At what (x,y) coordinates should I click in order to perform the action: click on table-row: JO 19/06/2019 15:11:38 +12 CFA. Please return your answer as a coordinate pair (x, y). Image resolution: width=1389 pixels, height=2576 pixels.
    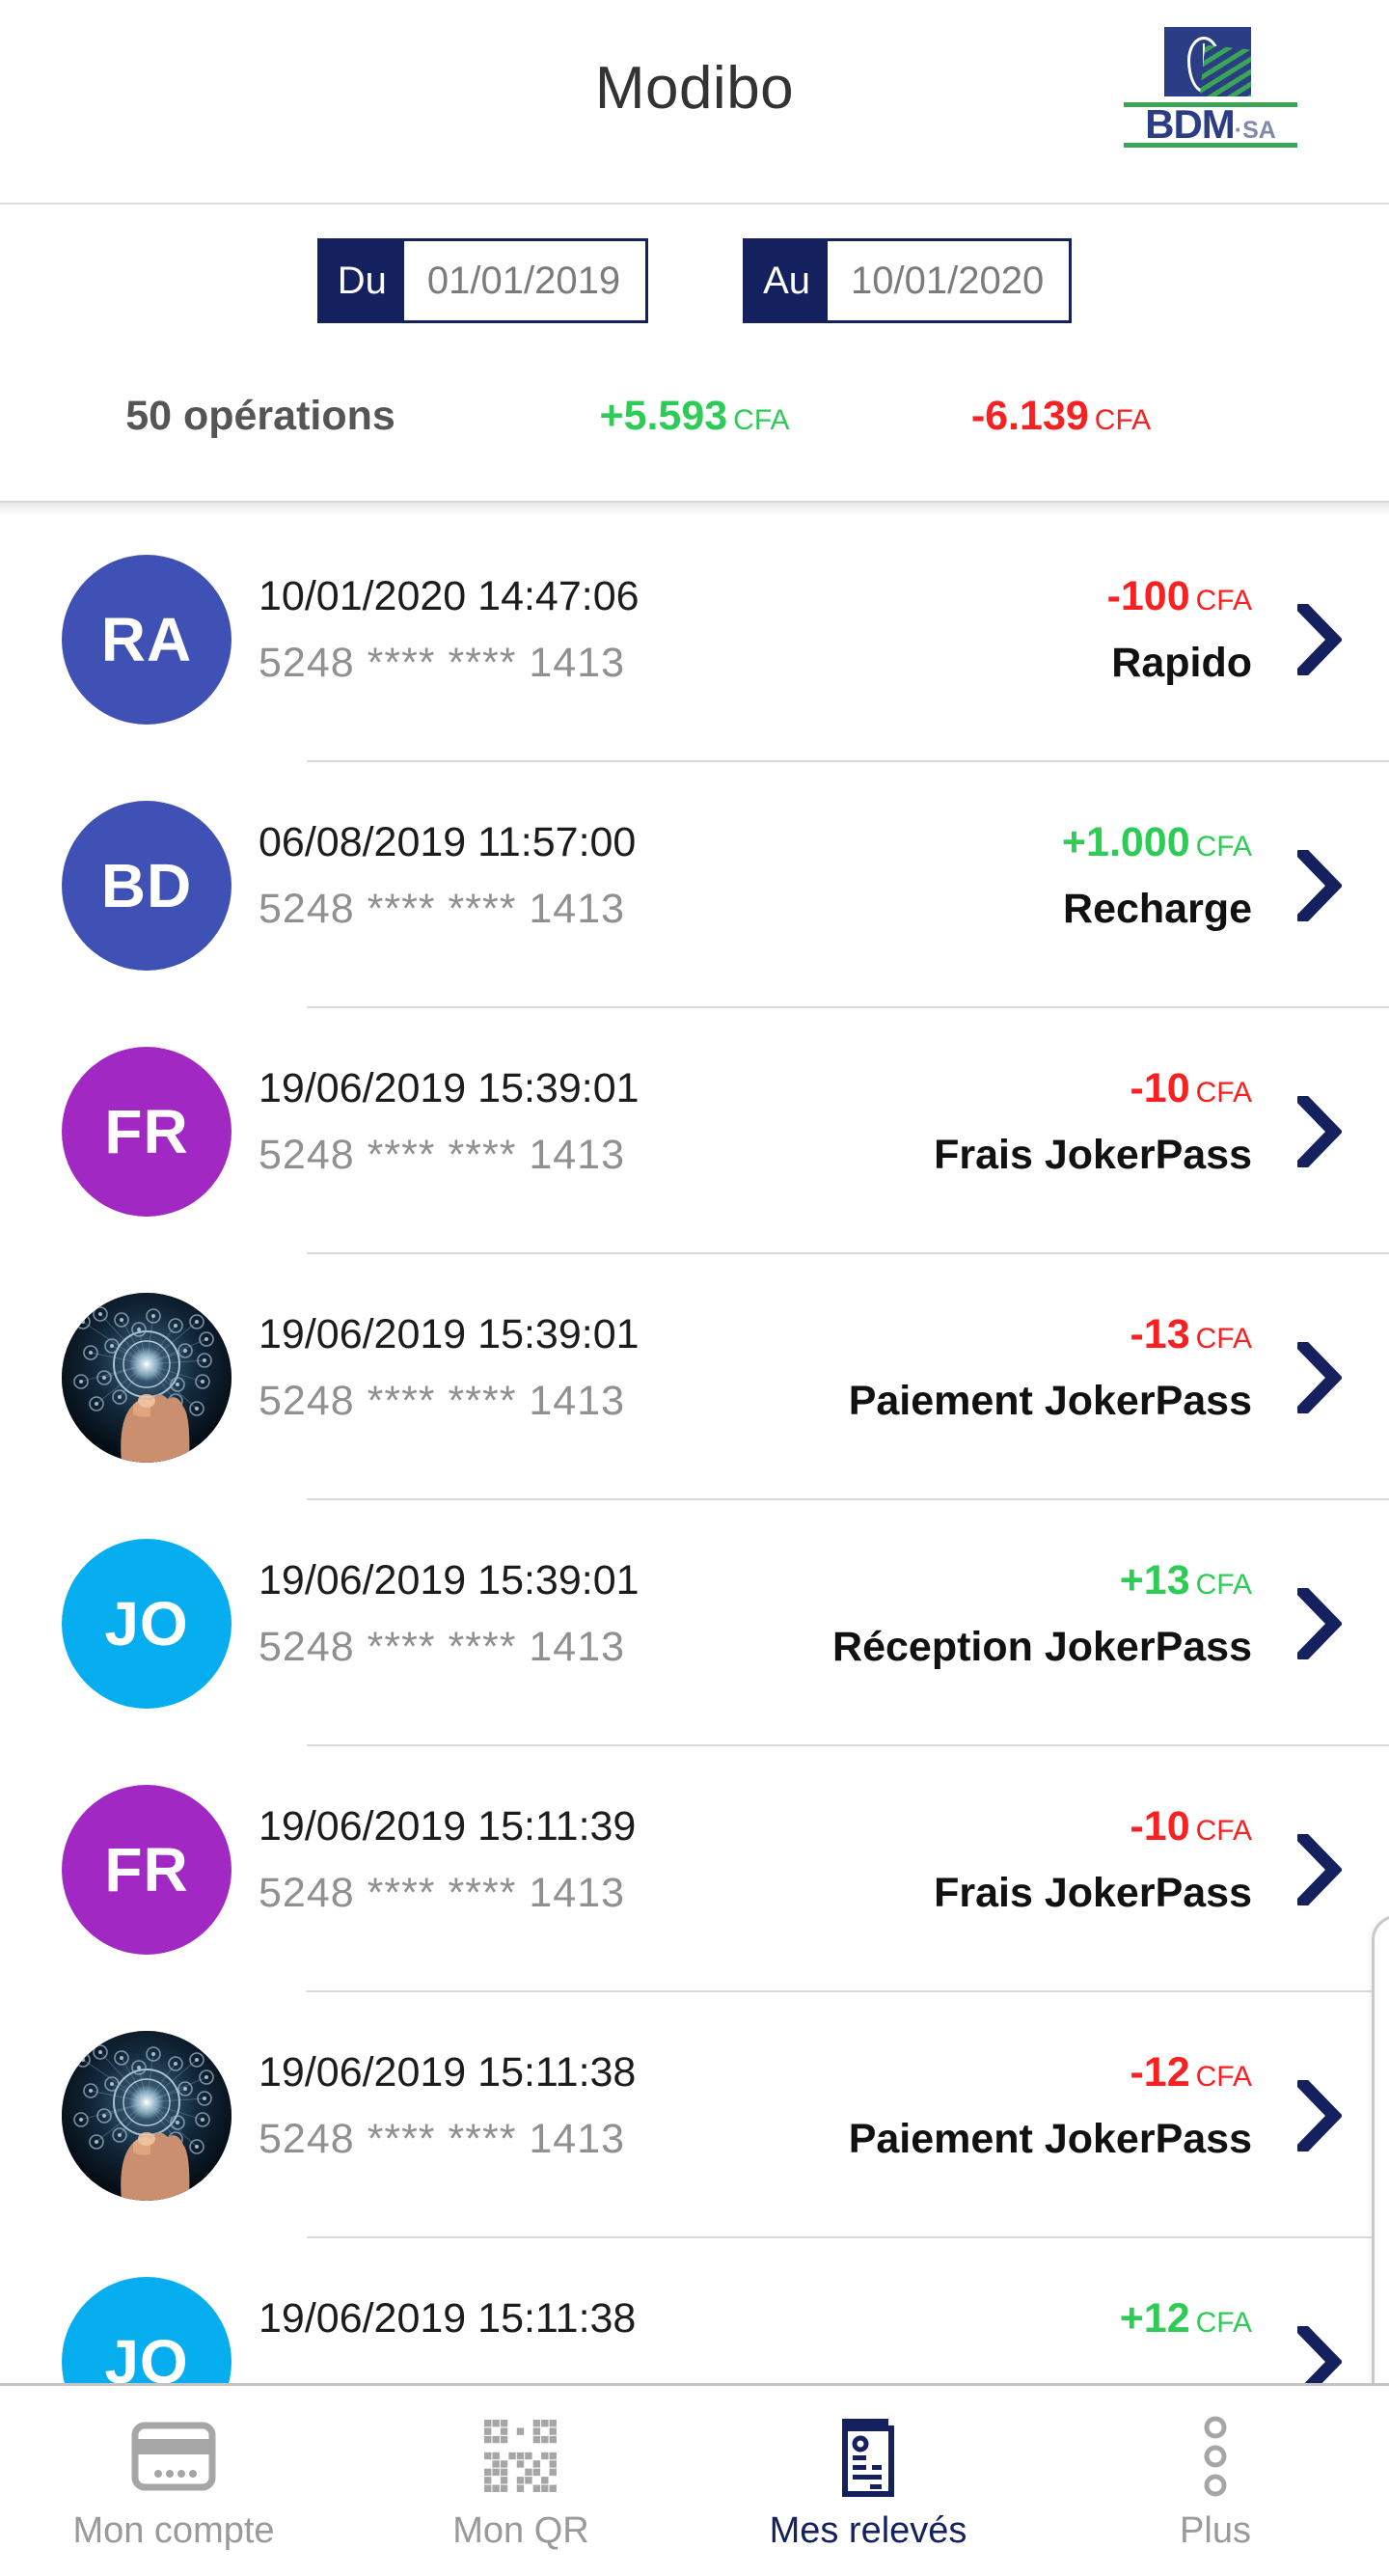
    Looking at the image, I should click on (695, 2315).